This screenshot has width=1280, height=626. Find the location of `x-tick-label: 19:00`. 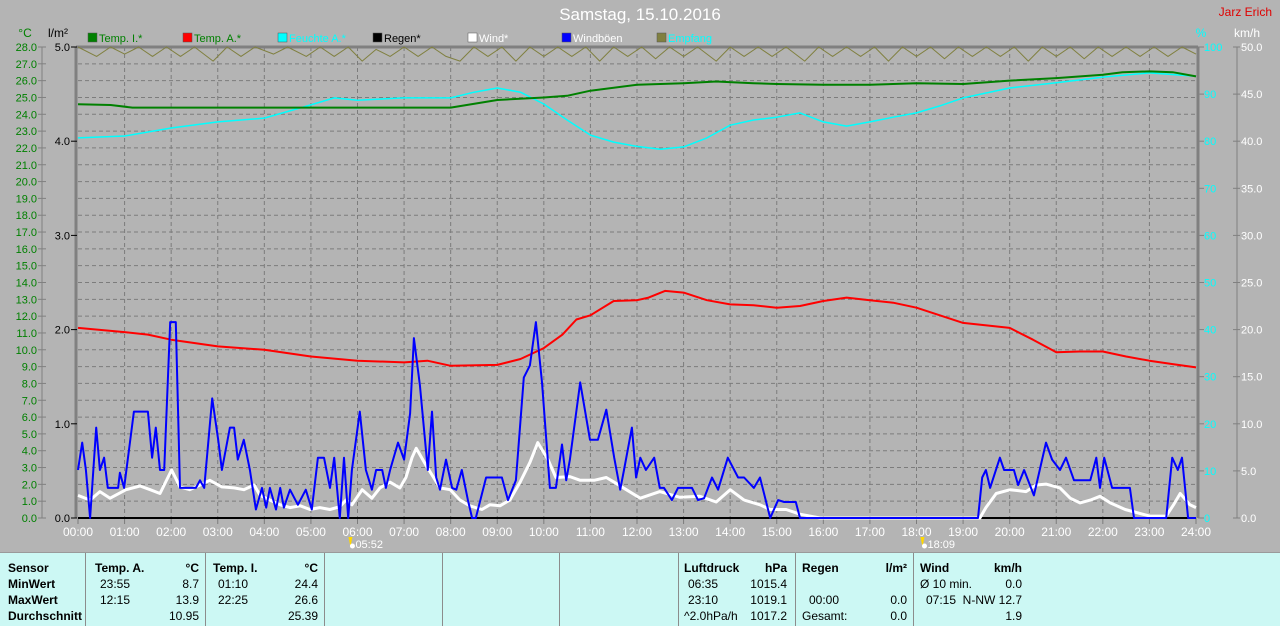

x-tick-label: 19:00 is located at coordinates (963, 532).